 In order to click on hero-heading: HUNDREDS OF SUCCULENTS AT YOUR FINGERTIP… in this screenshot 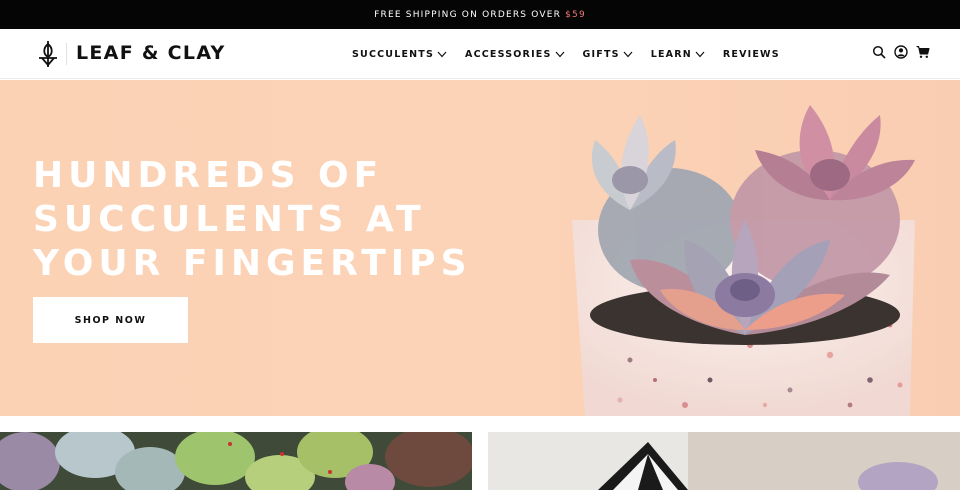, I will do `click(252, 219)`.